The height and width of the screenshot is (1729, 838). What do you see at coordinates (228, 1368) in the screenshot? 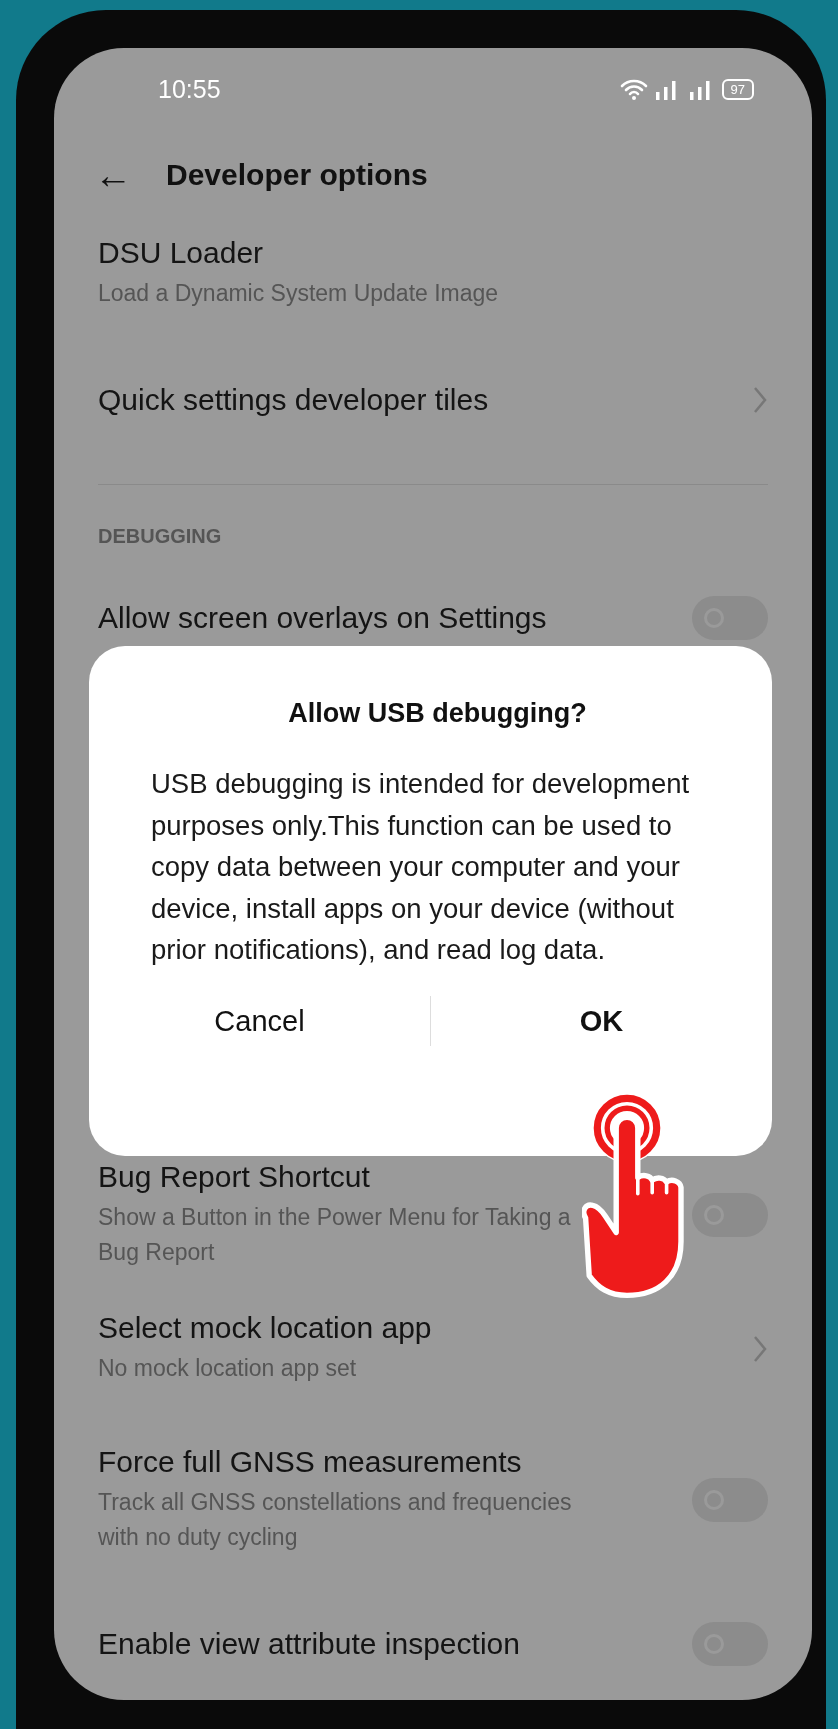
I see `setting-description: No mock location app set` at bounding box center [228, 1368].